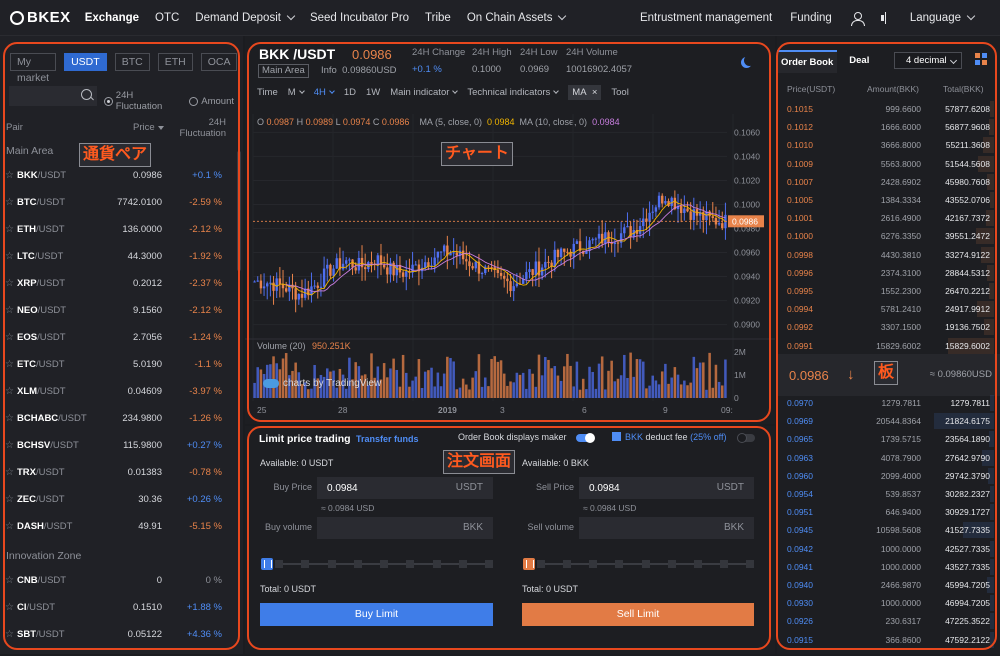  I want to click on market-tab-eth: ETH, so click(175, 62).